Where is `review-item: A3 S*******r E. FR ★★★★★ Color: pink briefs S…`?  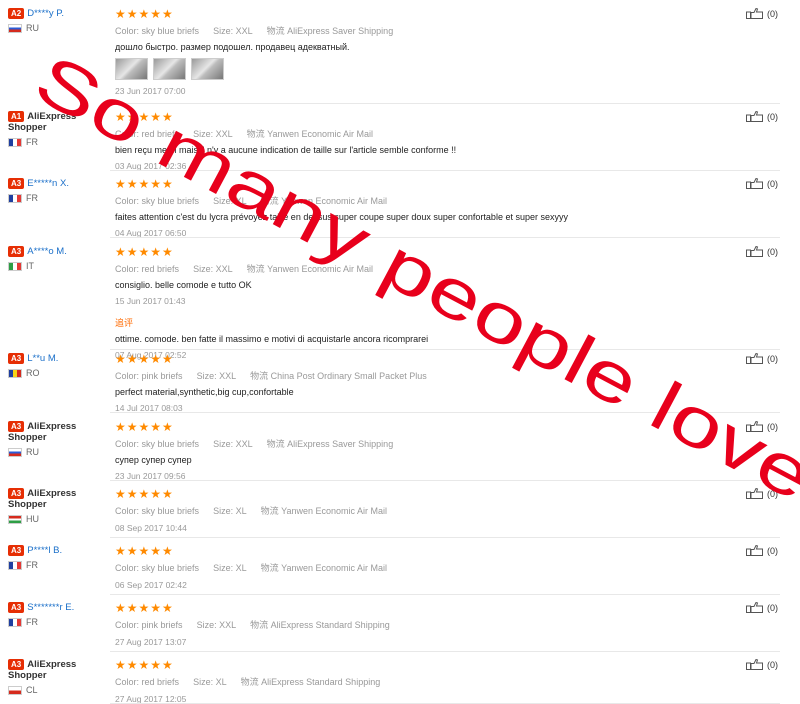
review-item: A3 S*******r E. FR ★★★★★ Color: pink briefs S… is located at coordinates (395, 627).